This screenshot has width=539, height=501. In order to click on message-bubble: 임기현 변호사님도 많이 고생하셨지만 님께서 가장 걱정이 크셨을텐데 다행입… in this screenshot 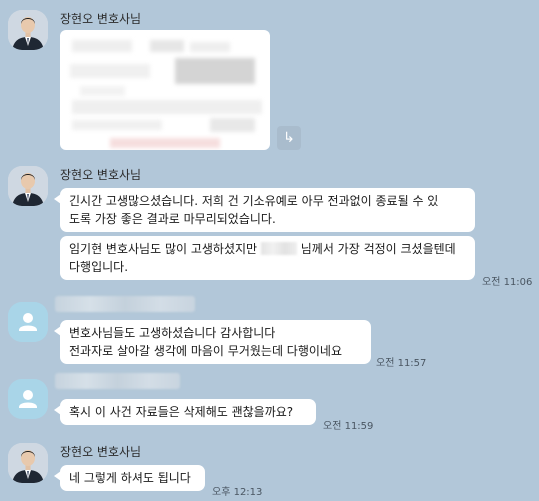, I will do `click(267, 258)`.